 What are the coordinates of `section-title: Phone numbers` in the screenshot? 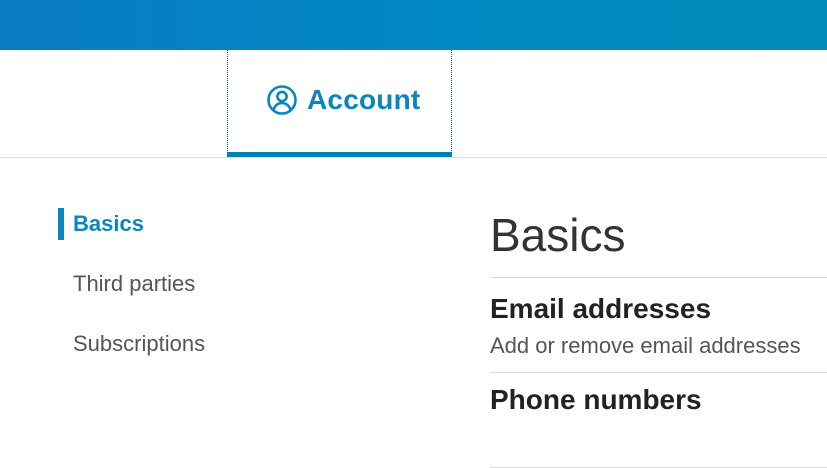 It's located at (596, 399).